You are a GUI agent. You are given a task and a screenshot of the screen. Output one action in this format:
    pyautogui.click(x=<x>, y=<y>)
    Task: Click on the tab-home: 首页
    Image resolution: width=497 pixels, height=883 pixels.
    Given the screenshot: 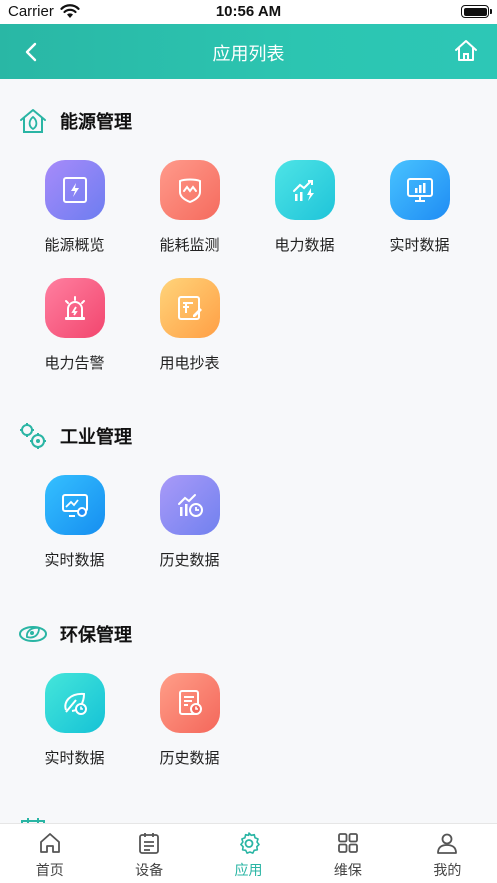 What is the action you would take?
    pyautogui.click(x=49, y=853)
    